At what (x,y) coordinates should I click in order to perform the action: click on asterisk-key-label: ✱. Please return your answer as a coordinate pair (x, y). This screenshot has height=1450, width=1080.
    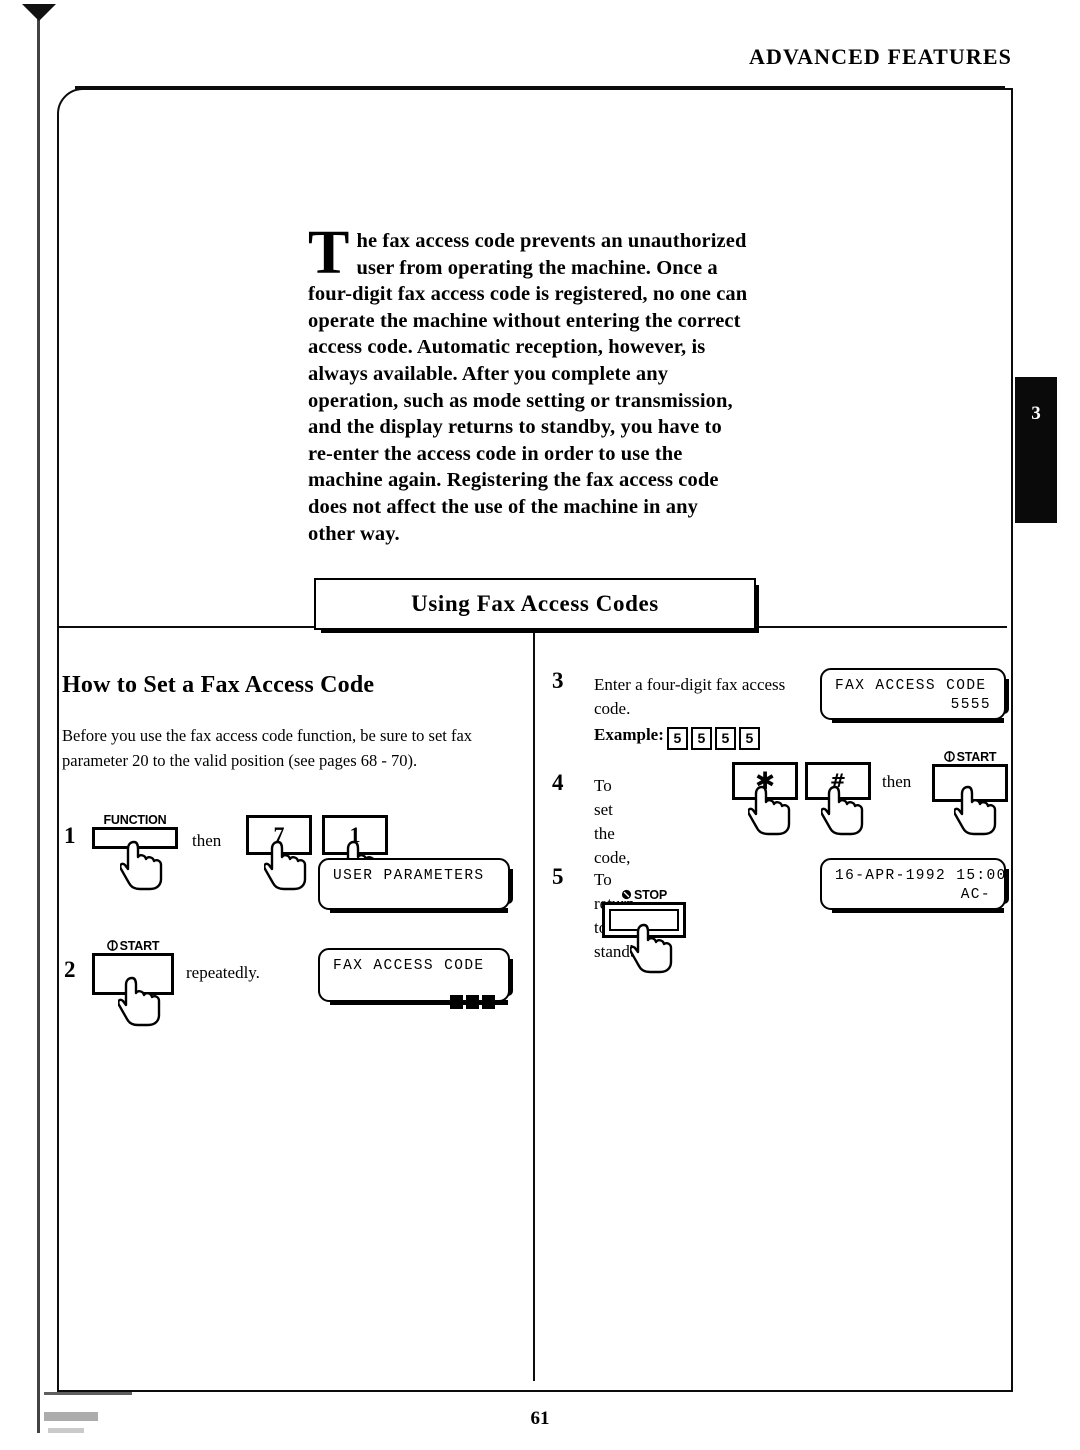
    Looking at the image, I should click on (765, 781).